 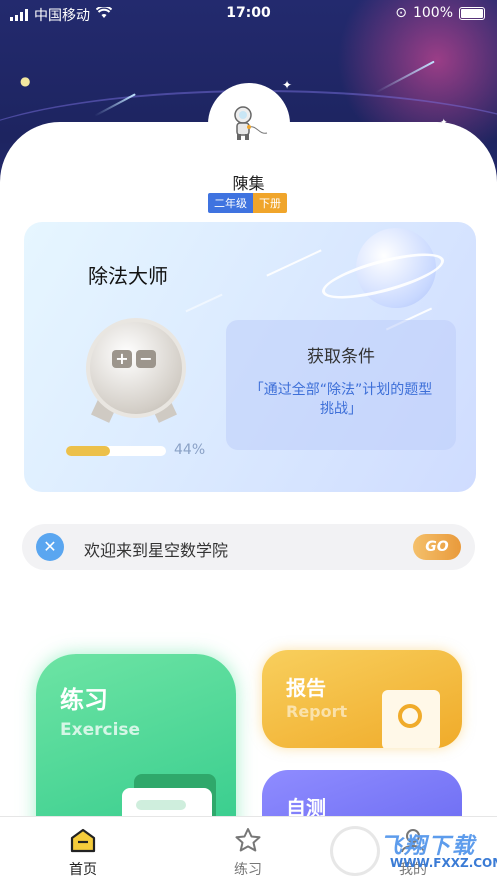 I want to click on star-decoration: ✦, so click(x=287, y=85).